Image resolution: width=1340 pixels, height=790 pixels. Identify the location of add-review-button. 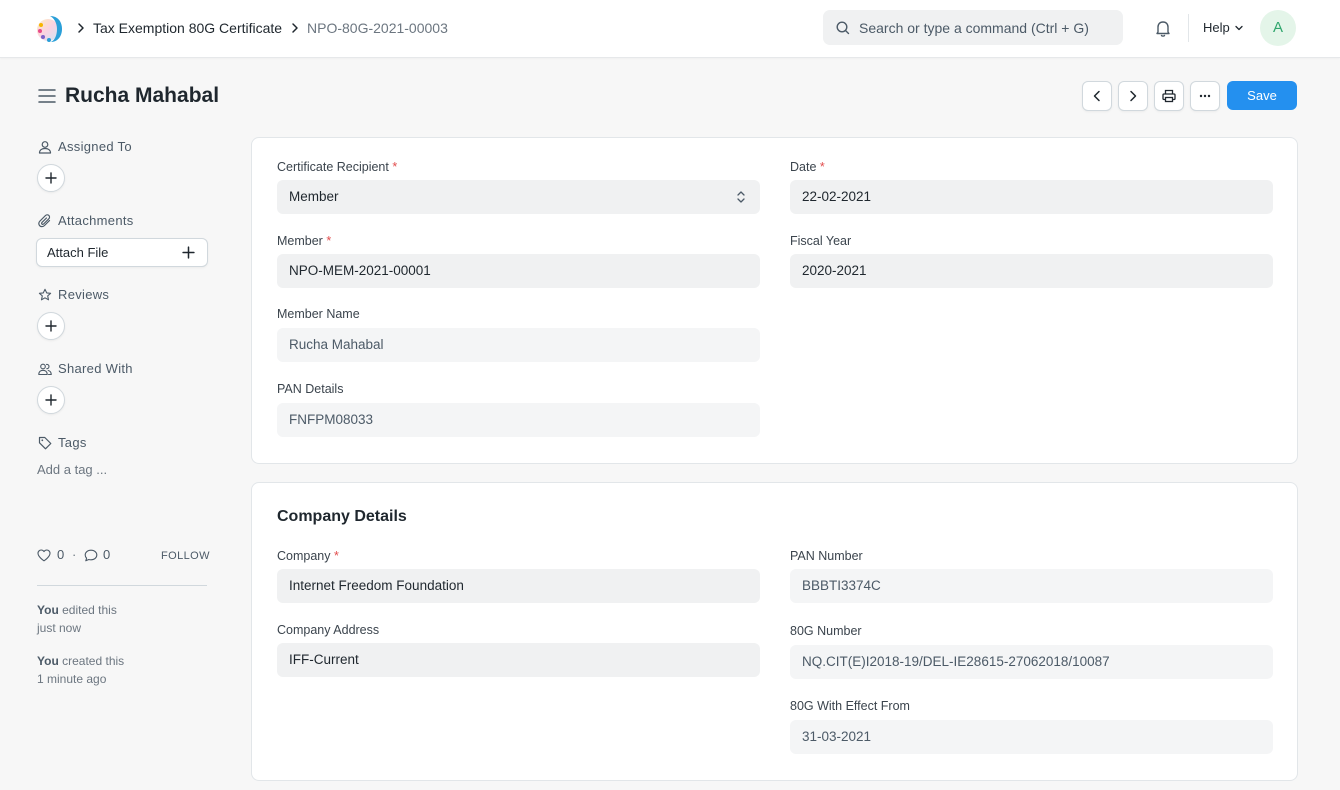
(51, 326).